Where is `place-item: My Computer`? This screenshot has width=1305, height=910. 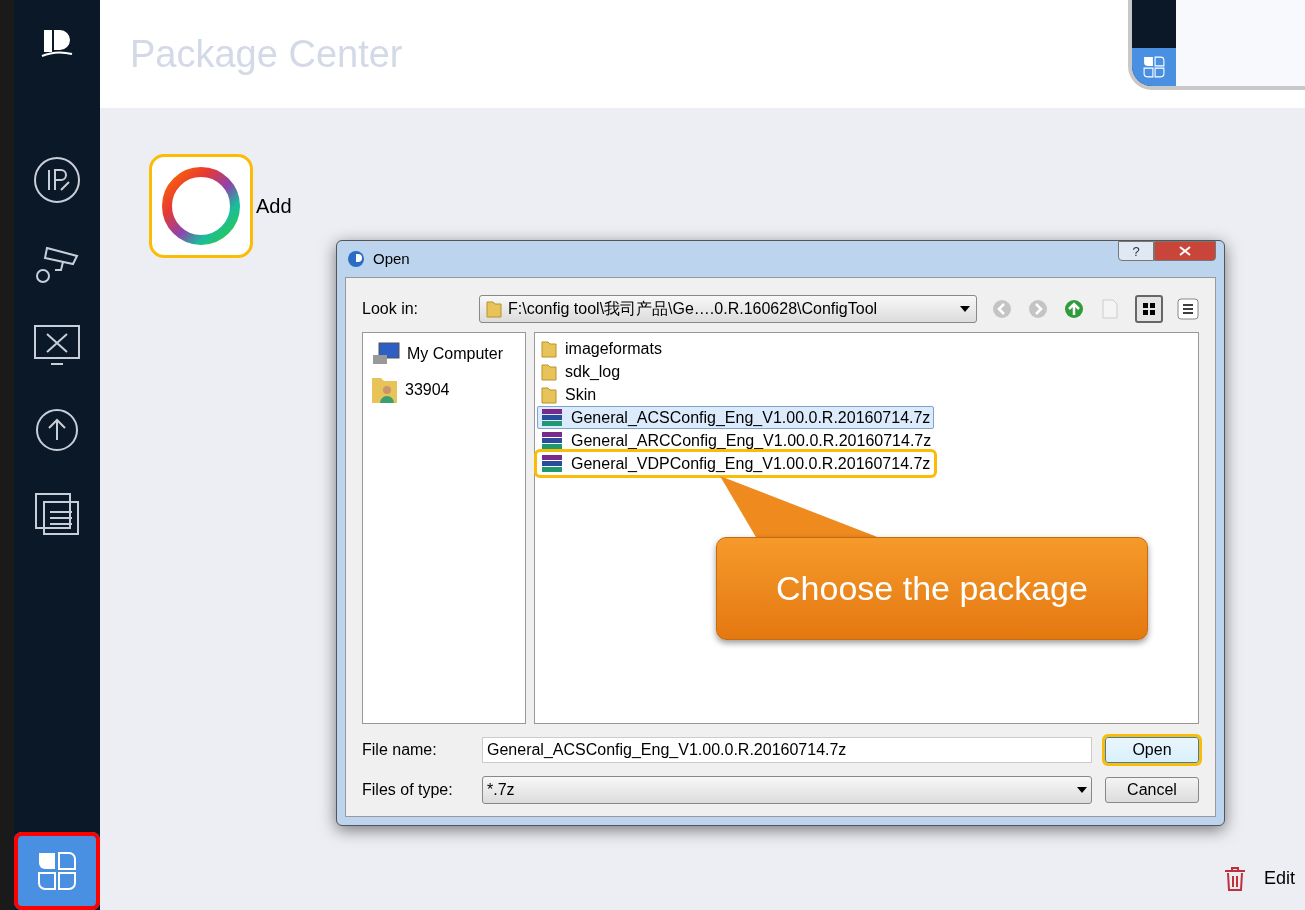 place-item: My Computer is located at coordinates (448, 354).